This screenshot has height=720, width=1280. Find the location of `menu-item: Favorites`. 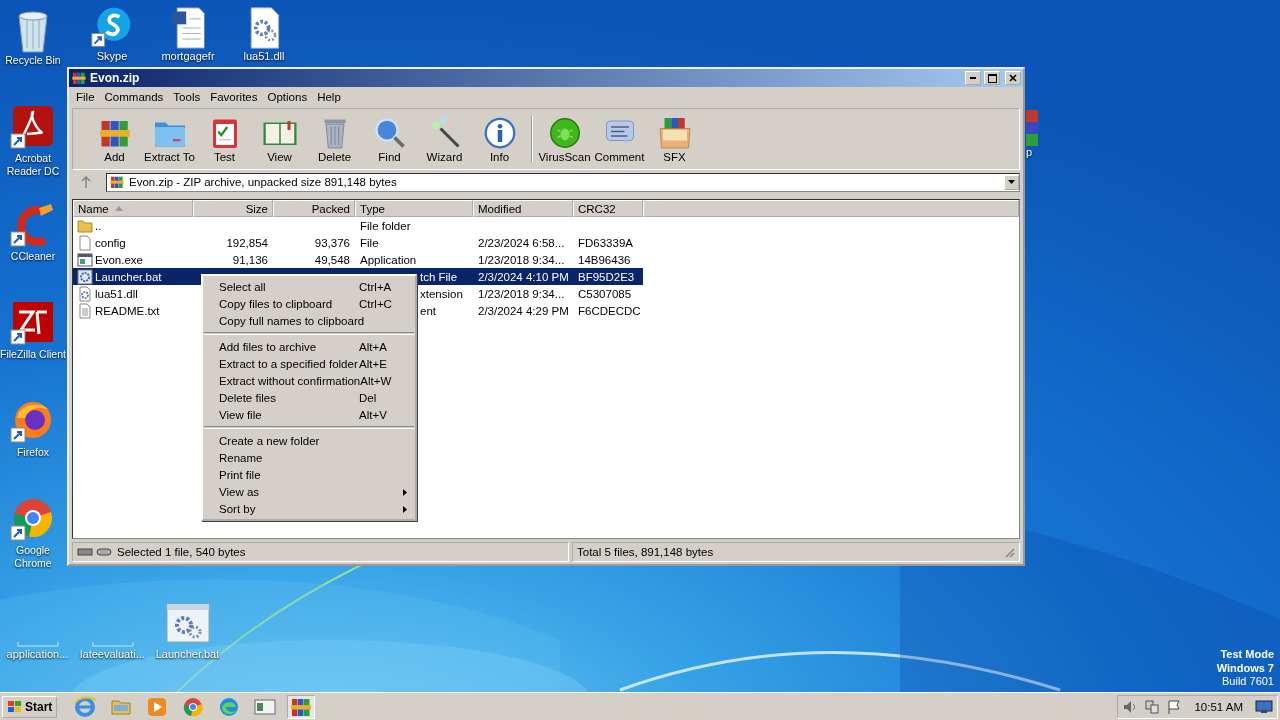

menu-item: Favorites is located at coordinates (234, 96).